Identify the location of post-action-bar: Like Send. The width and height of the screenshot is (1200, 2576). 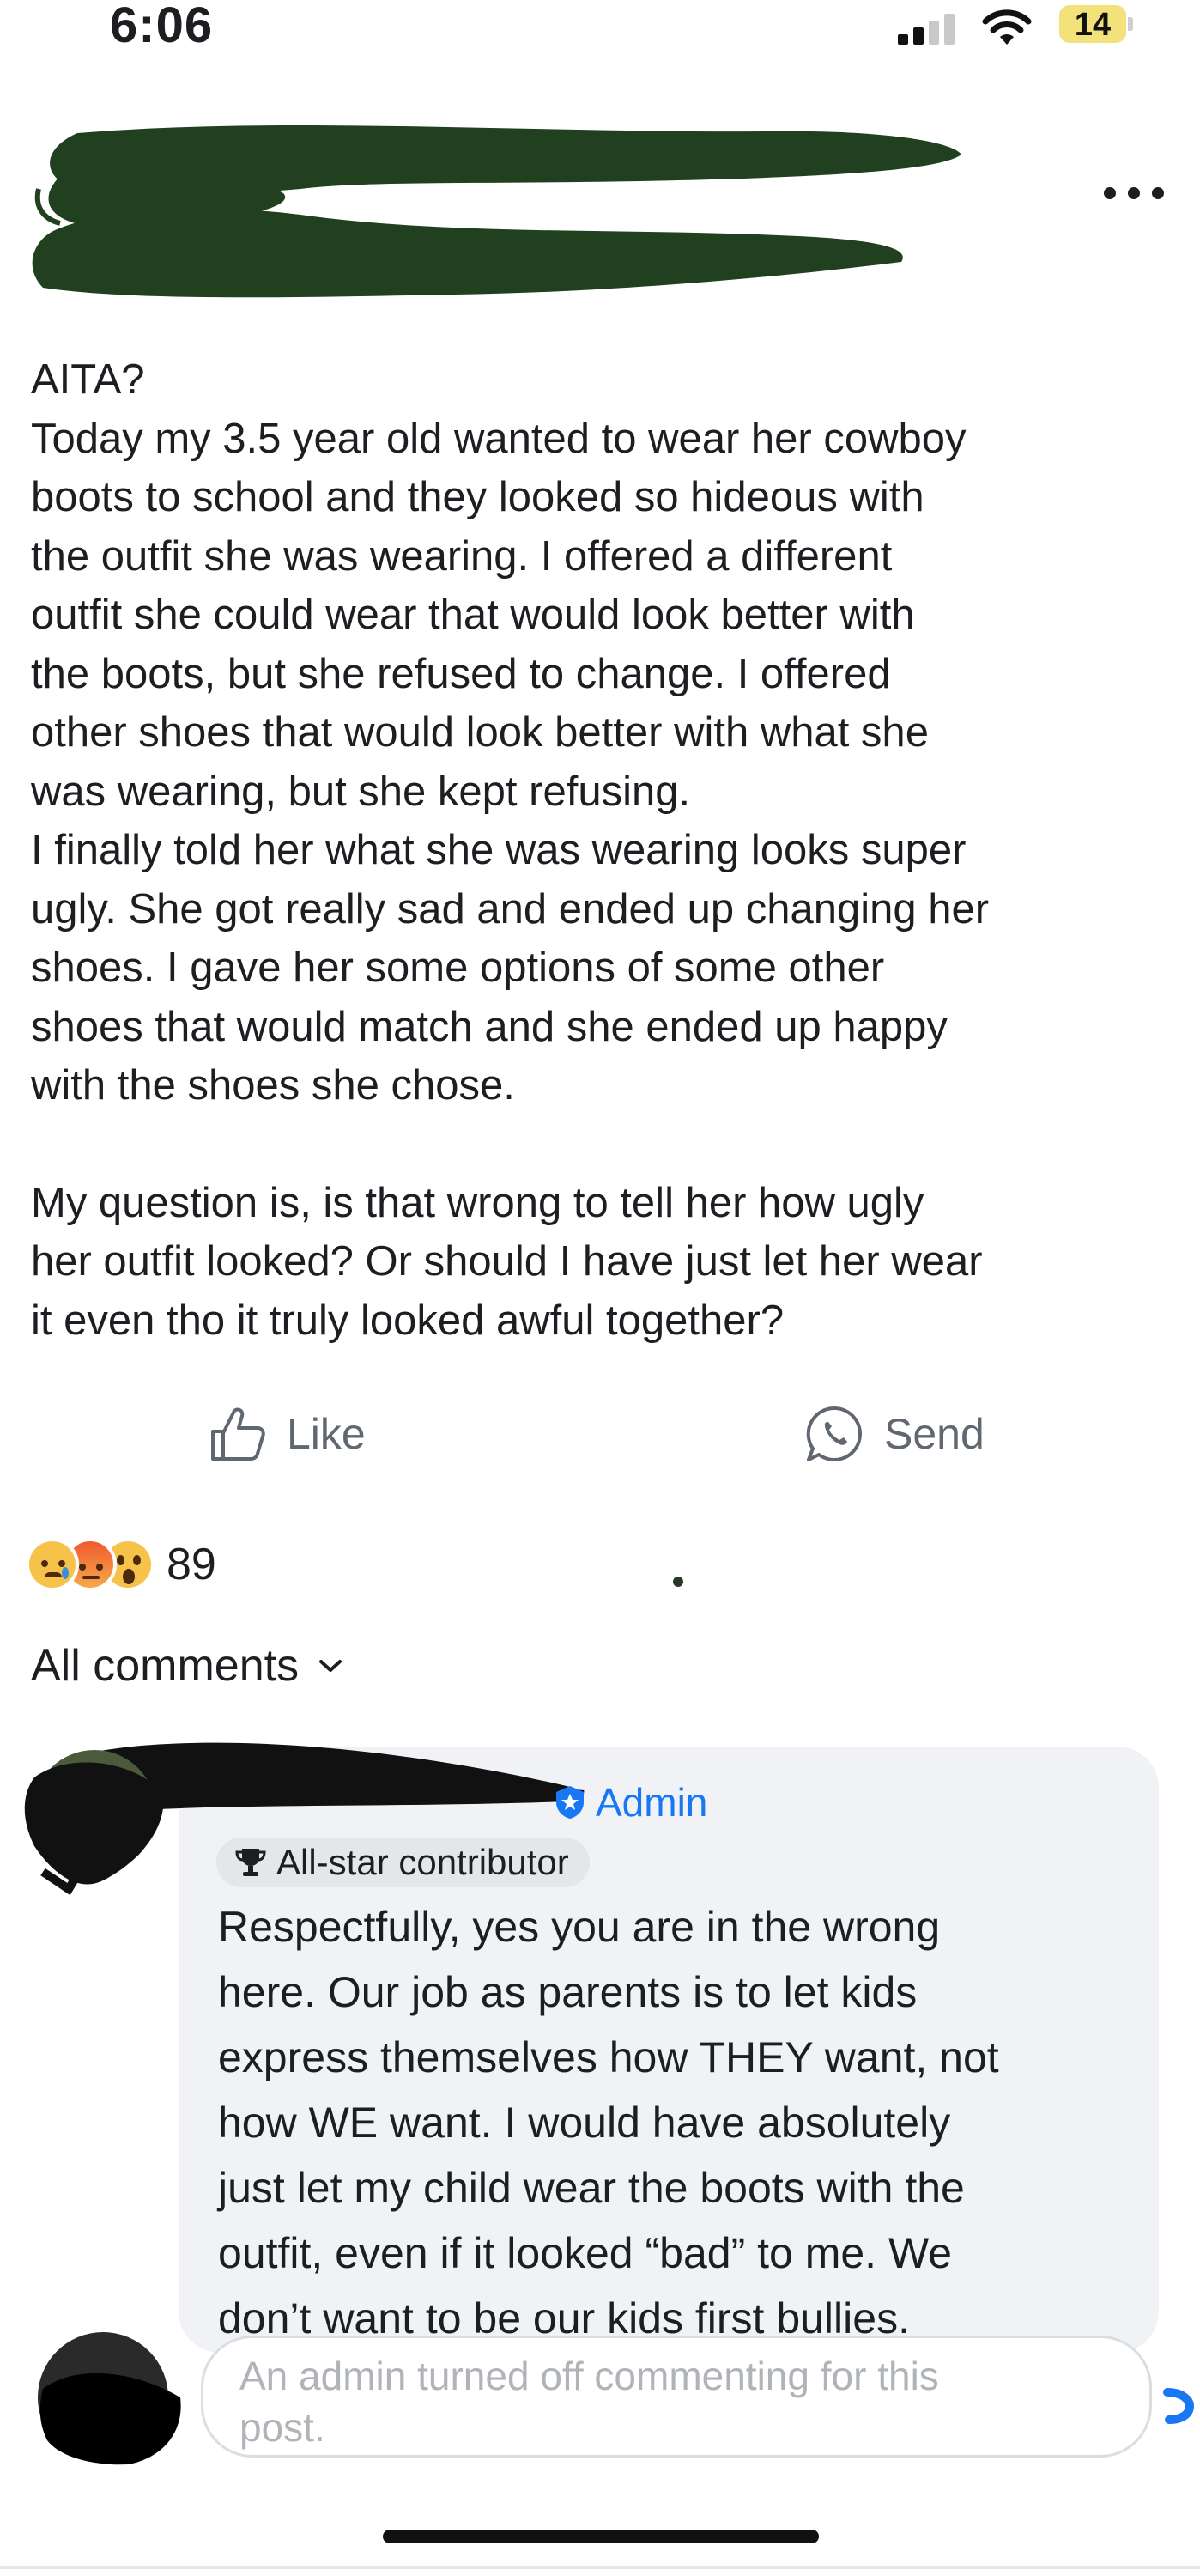
(600, 1434).